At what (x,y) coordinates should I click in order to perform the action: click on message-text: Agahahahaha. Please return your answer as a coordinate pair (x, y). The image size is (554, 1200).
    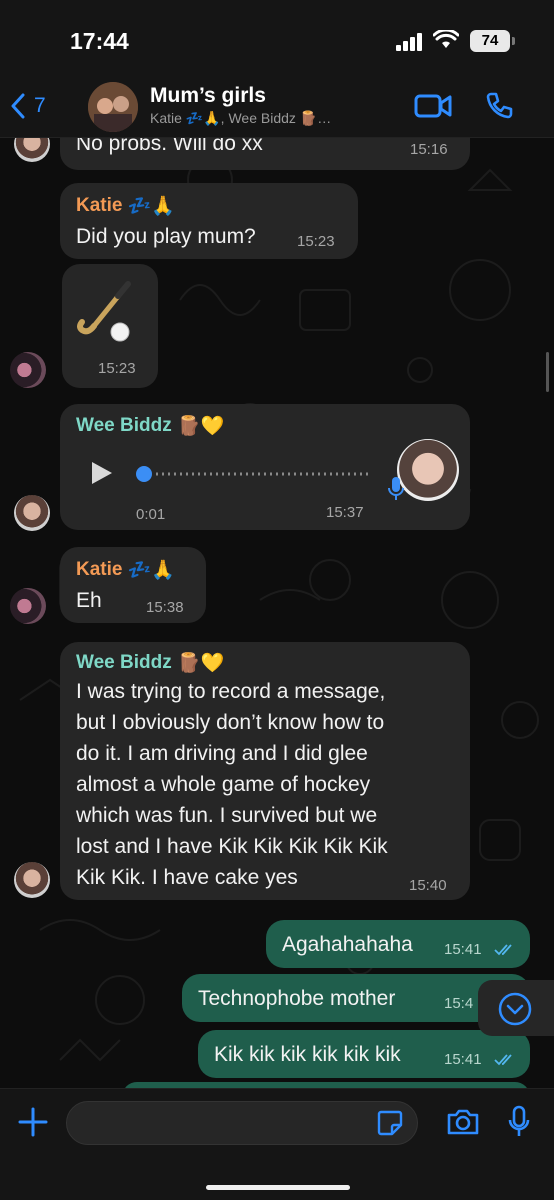
    Looking at the image, I should click on (347, 944).